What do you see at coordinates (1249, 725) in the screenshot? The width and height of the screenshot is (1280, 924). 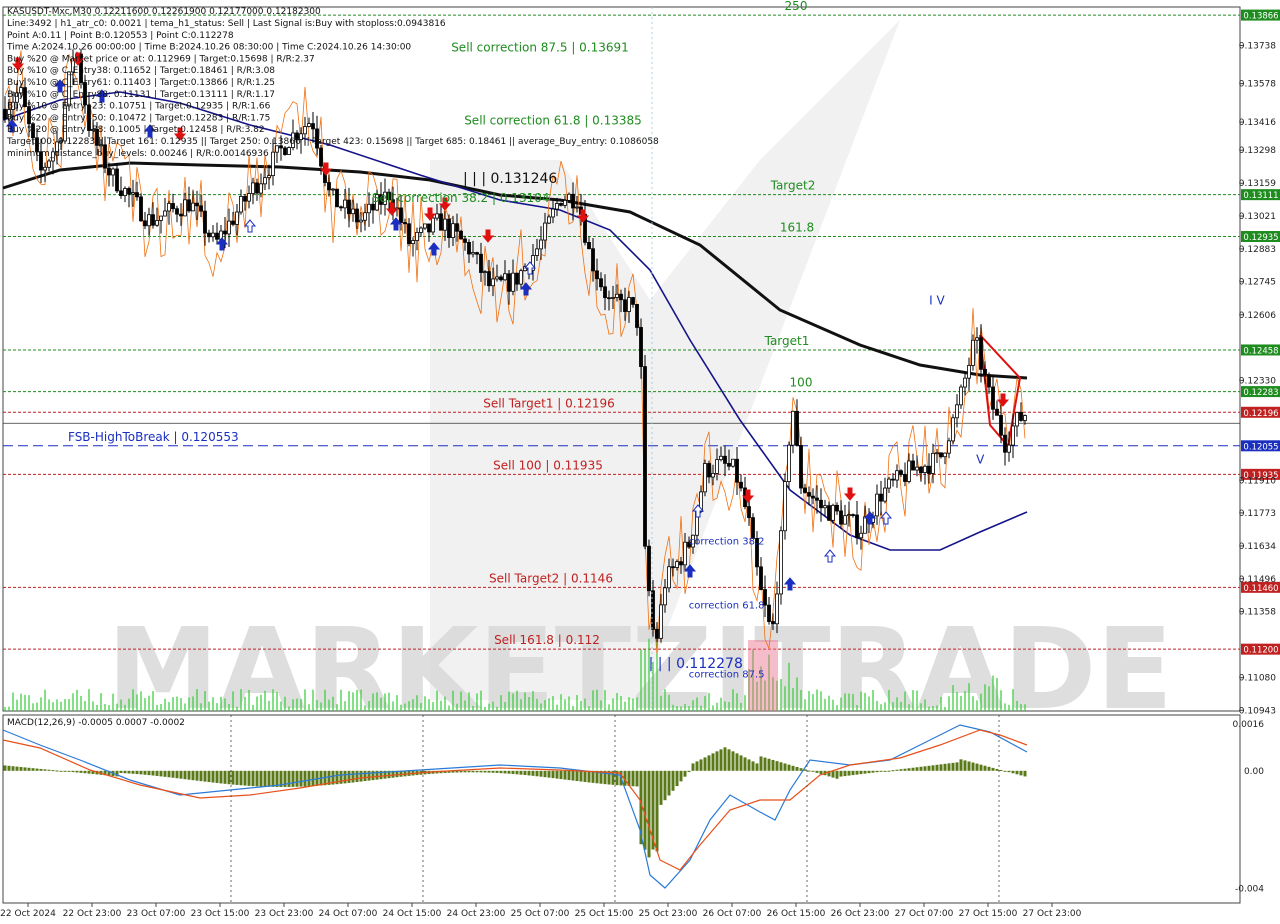 I see `macd-tick-label: 0.0016` at bounding box center [1249, 725].